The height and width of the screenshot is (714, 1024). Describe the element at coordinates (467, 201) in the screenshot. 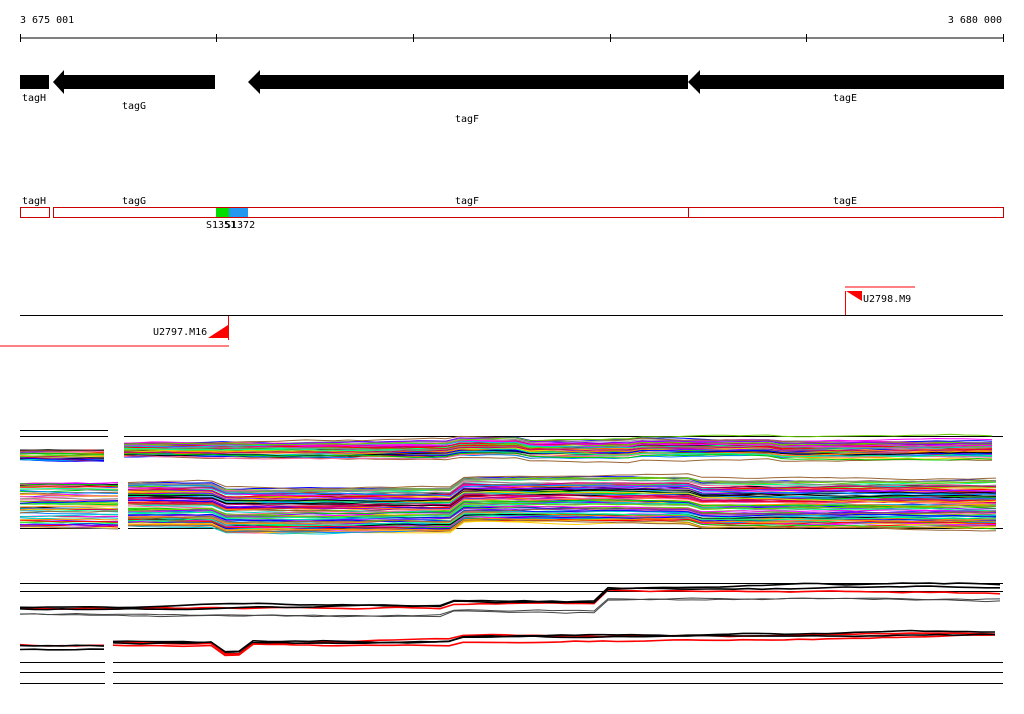

I see `segment-label-tagF: tagF` at that location.